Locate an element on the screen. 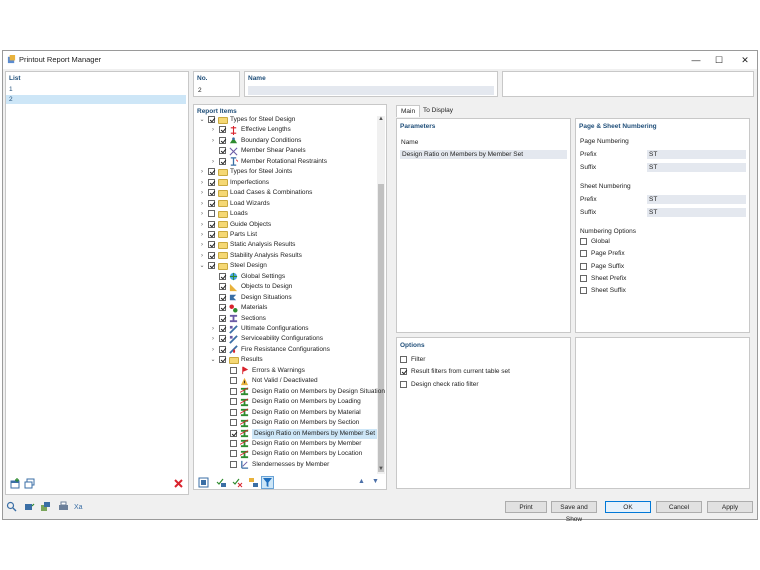  tree-item: › Ultimate Configurations is located at coordinates (154, 329).